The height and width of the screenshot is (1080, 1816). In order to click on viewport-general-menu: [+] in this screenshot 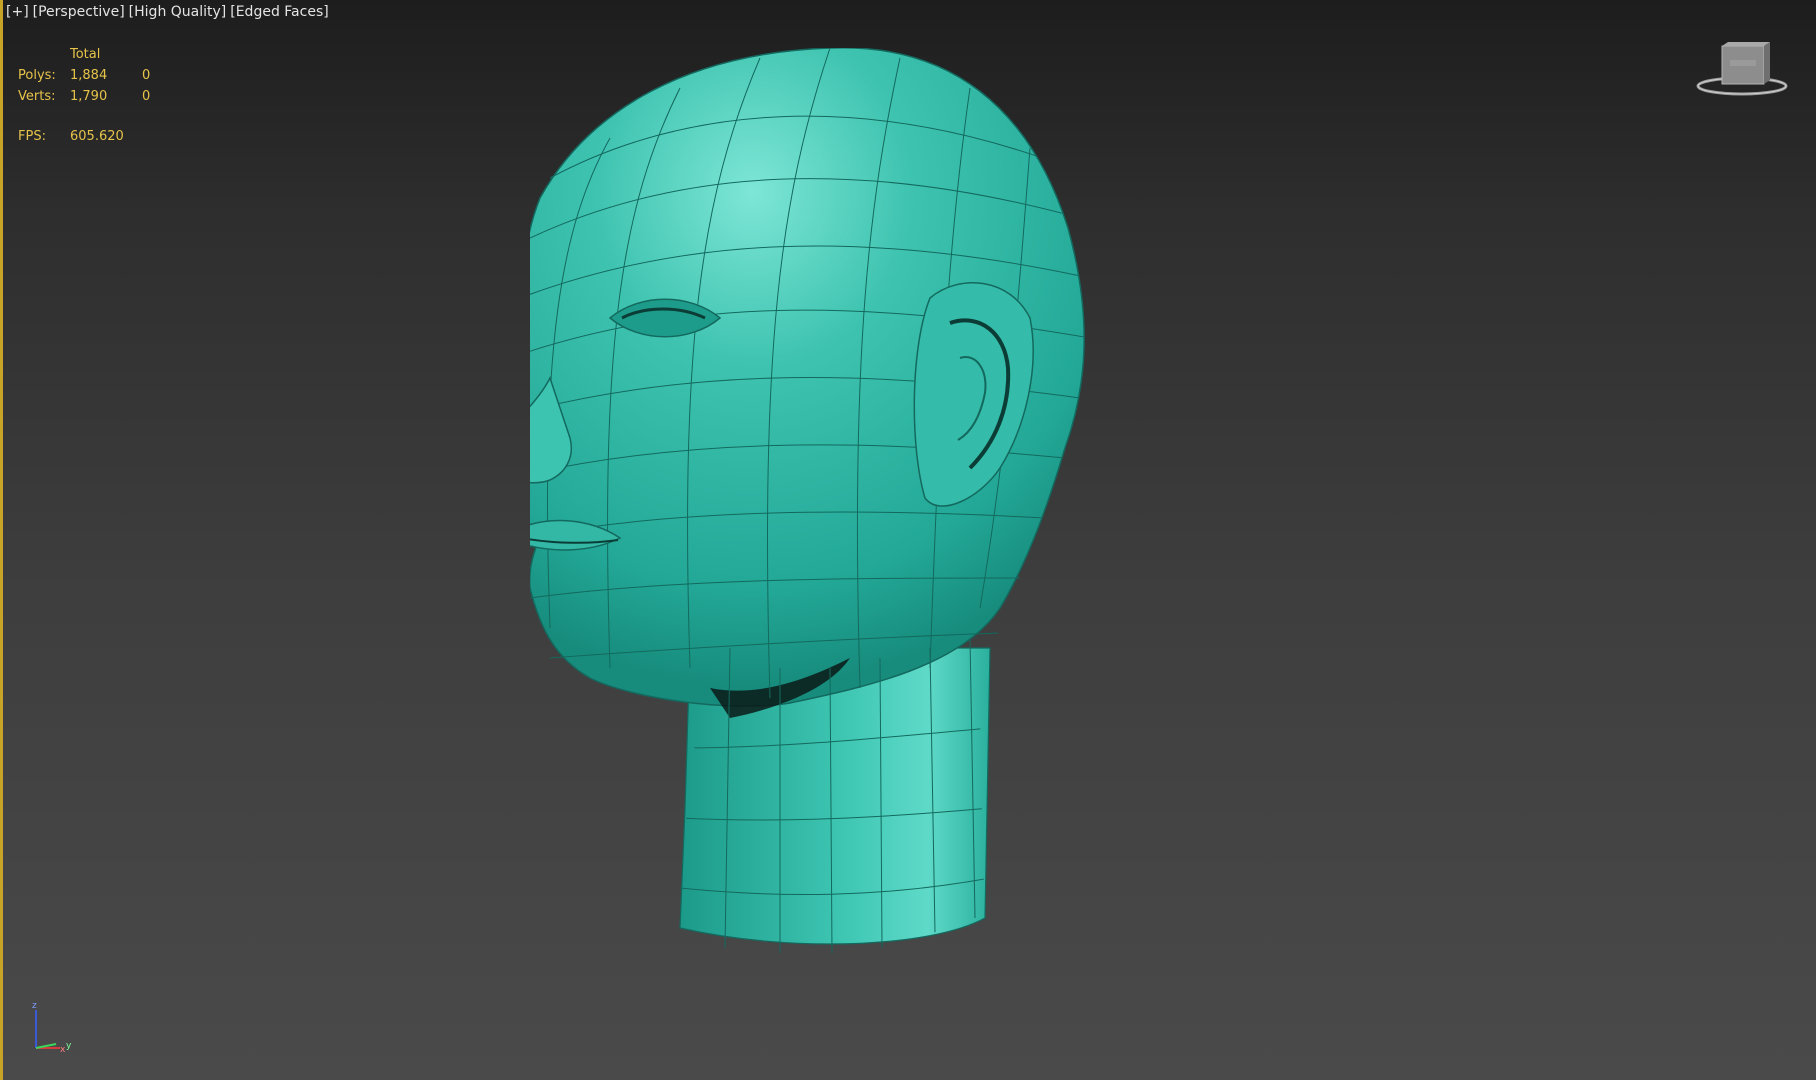, I will do `click(17, 12)`.